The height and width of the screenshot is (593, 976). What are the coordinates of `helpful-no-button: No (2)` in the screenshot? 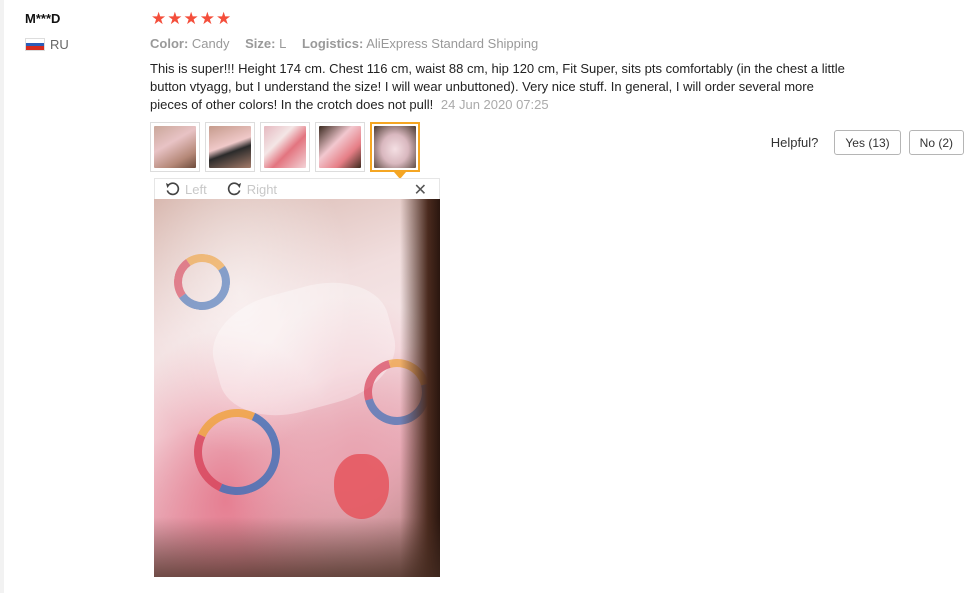 It's located at (936, 142).